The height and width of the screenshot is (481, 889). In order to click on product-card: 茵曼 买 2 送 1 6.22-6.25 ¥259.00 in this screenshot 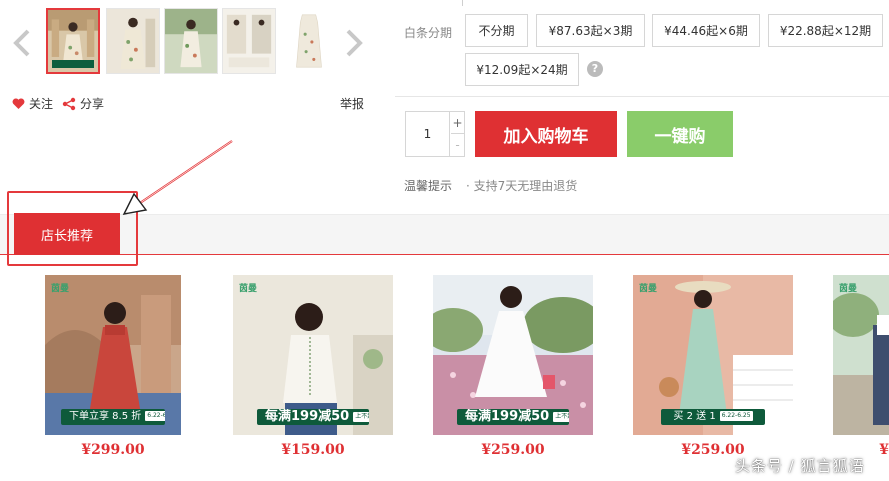, I will do `click(713, 366)`.